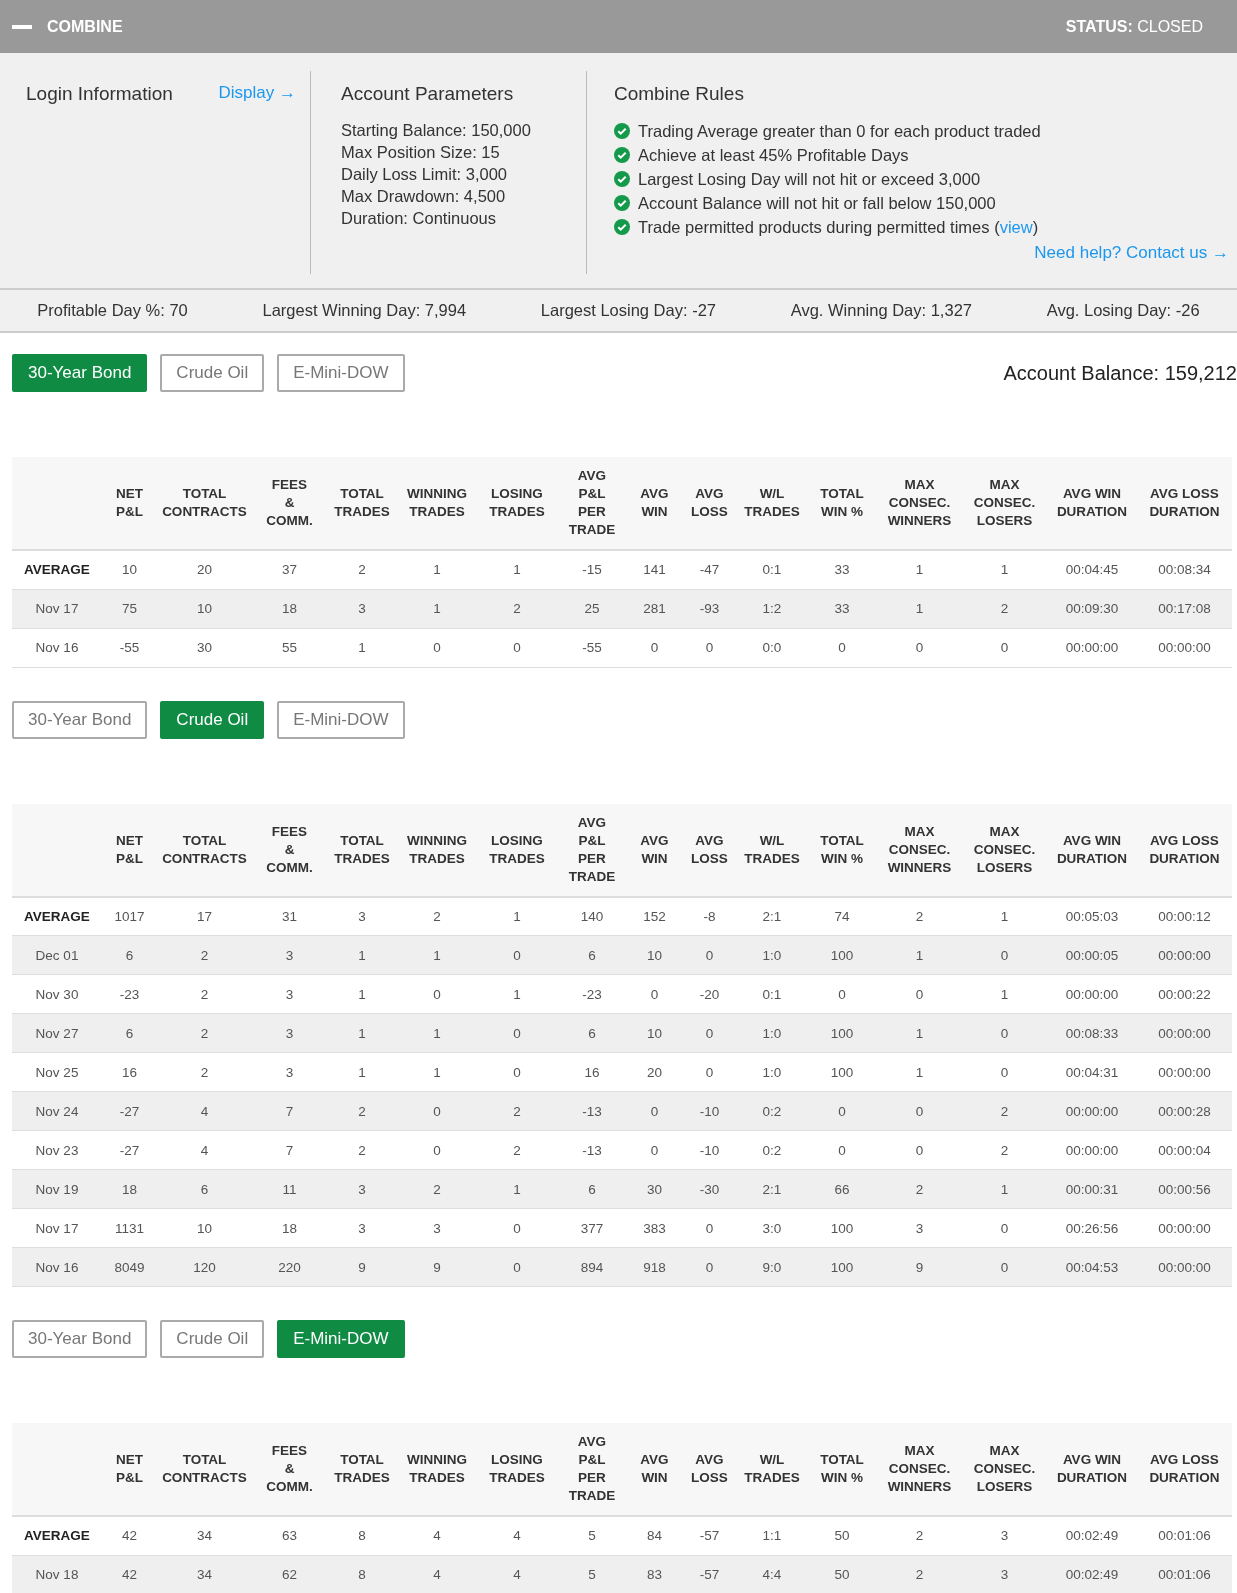  What do you see at coordinates (257, 93) in the screenshot?
I see `display-link: Display →` at bounding box center [257, 93].